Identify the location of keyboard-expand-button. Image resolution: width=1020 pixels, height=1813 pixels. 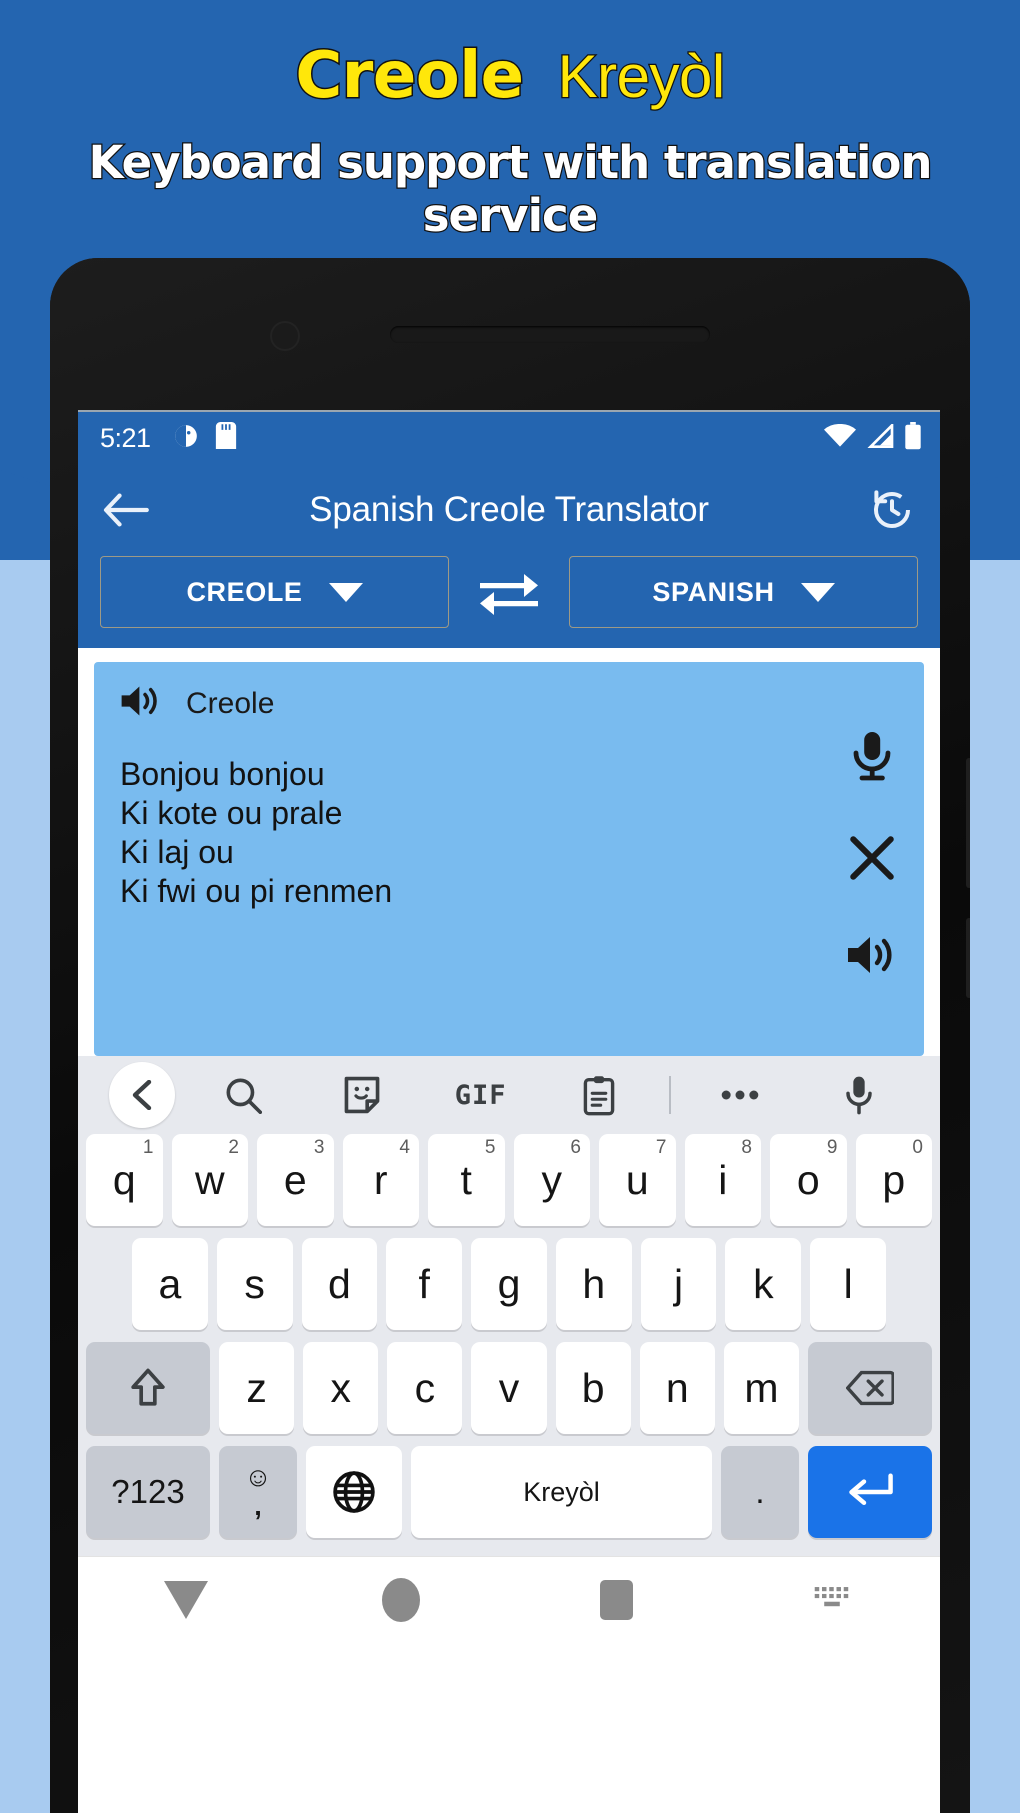
(142, 1095).